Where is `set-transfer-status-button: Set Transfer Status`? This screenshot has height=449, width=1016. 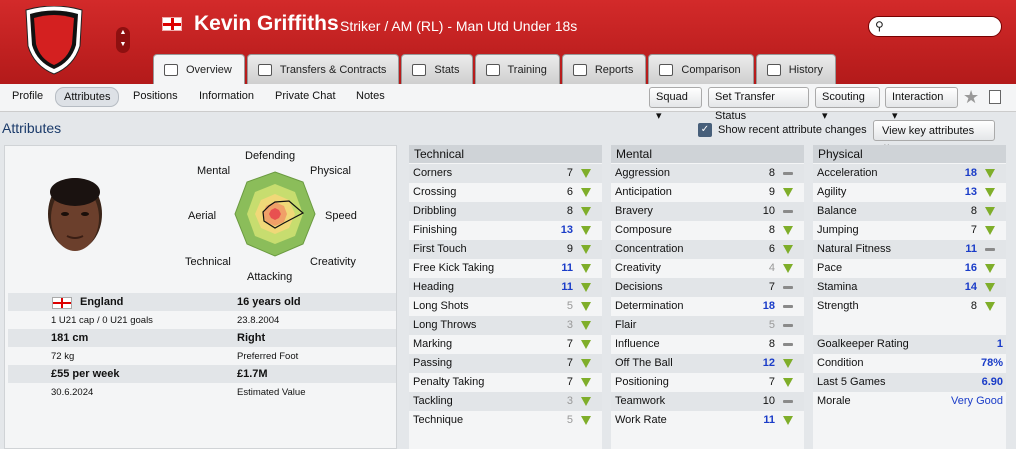 set-transfer-status-button: Set Transfer Status is located at coordinates (758, 104).